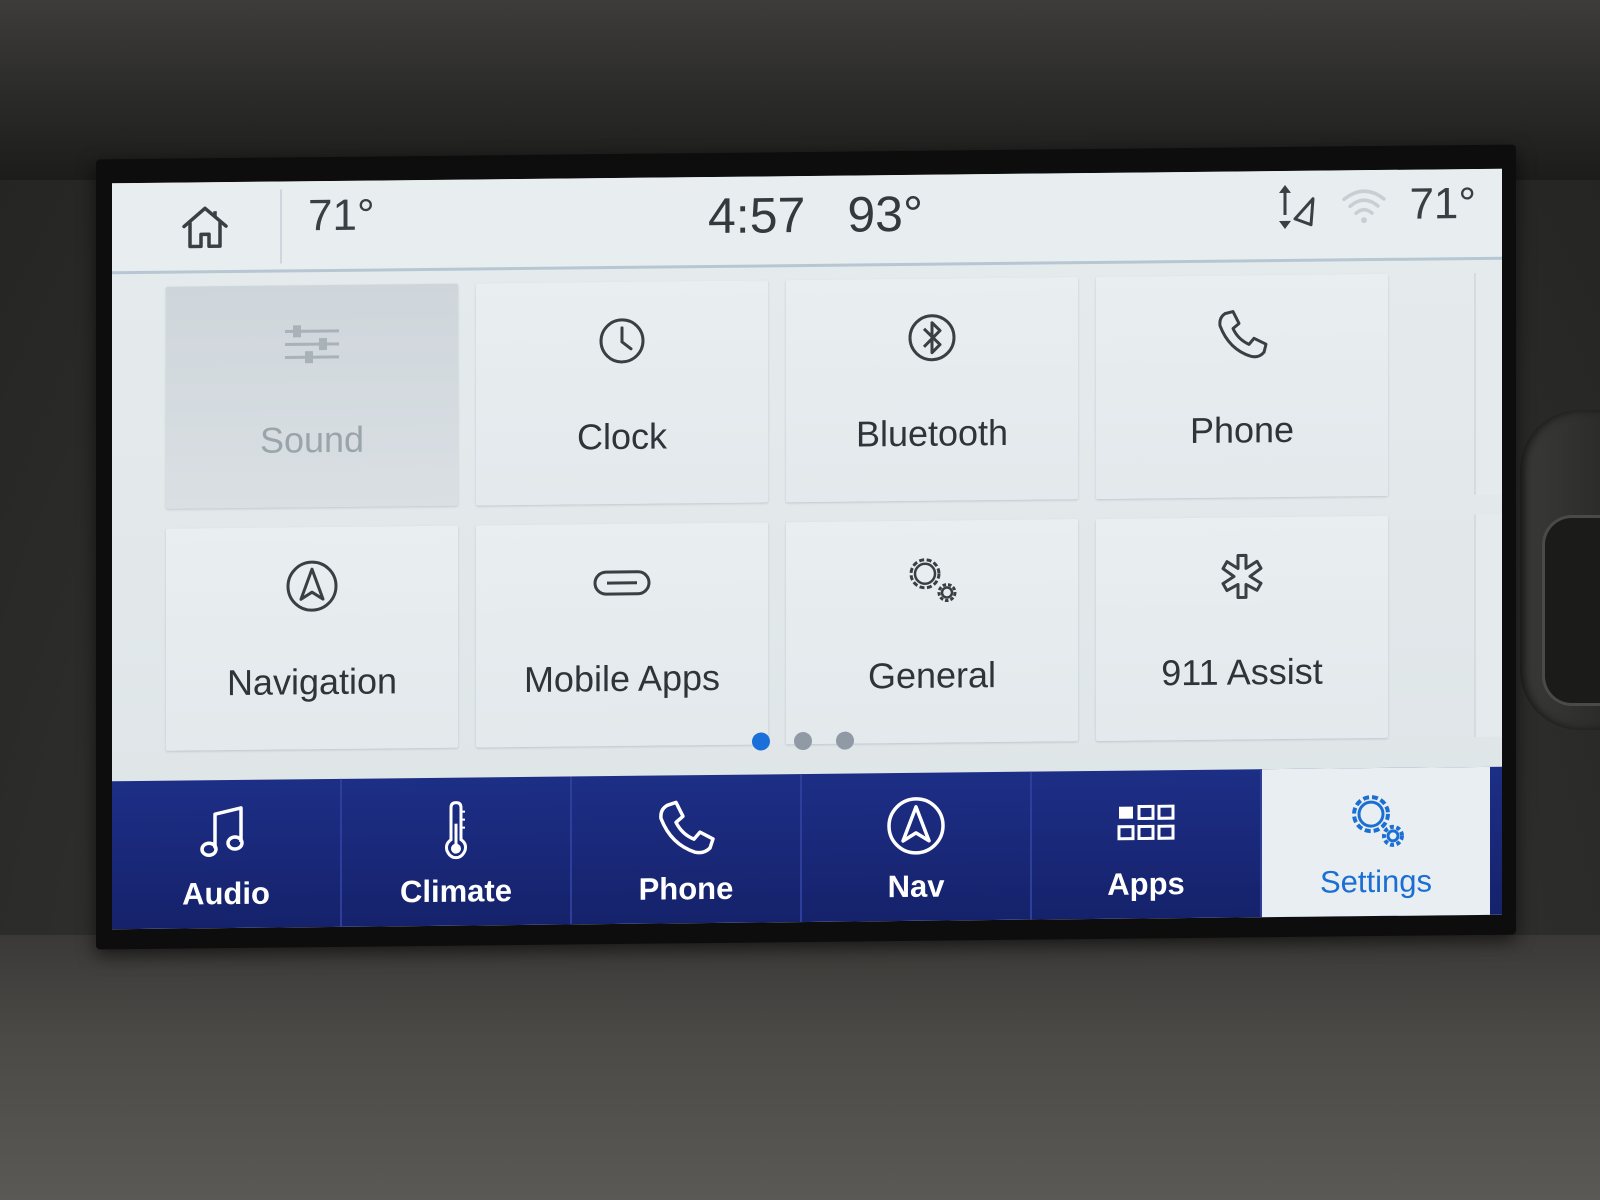 The width and height of the screenshot is (1600, 1200). I want to click on nav-phone: Phone, so click(687, 849).